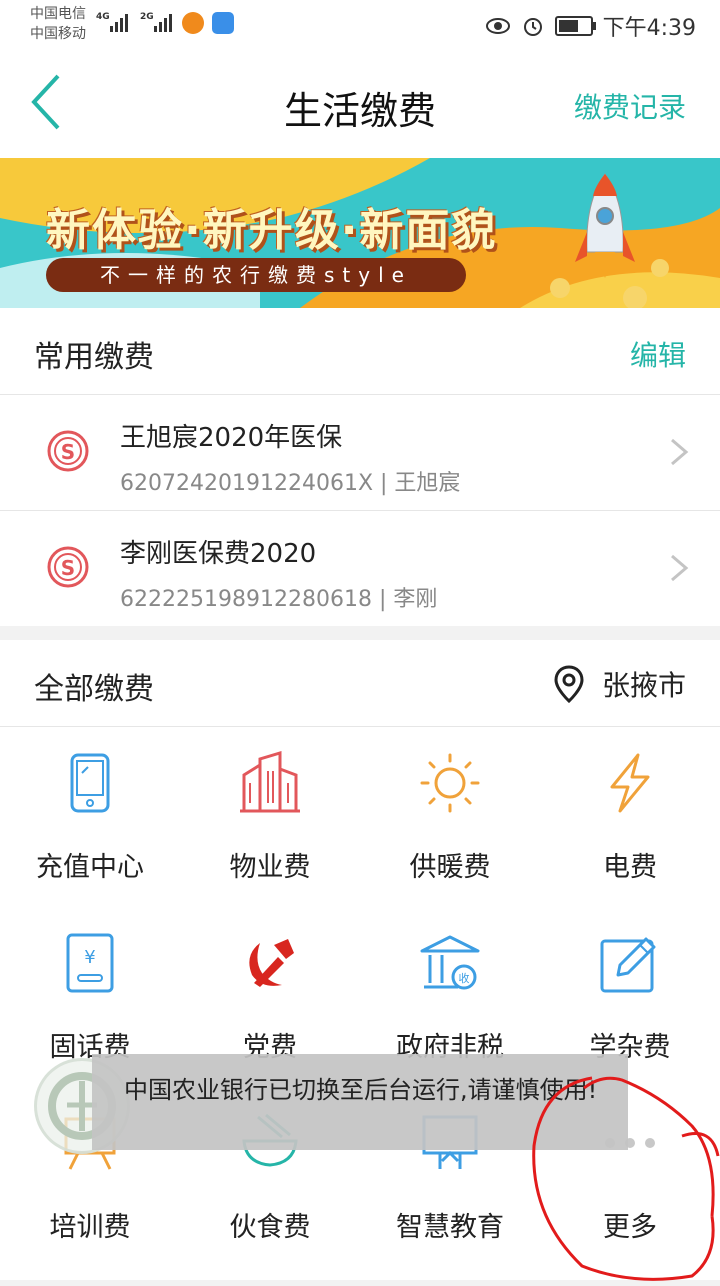 The height and width of the screenshot is (1286, 720). Describe the element at coordinates (90, 783) in the screenshot. I see `phone-icon` at that location.